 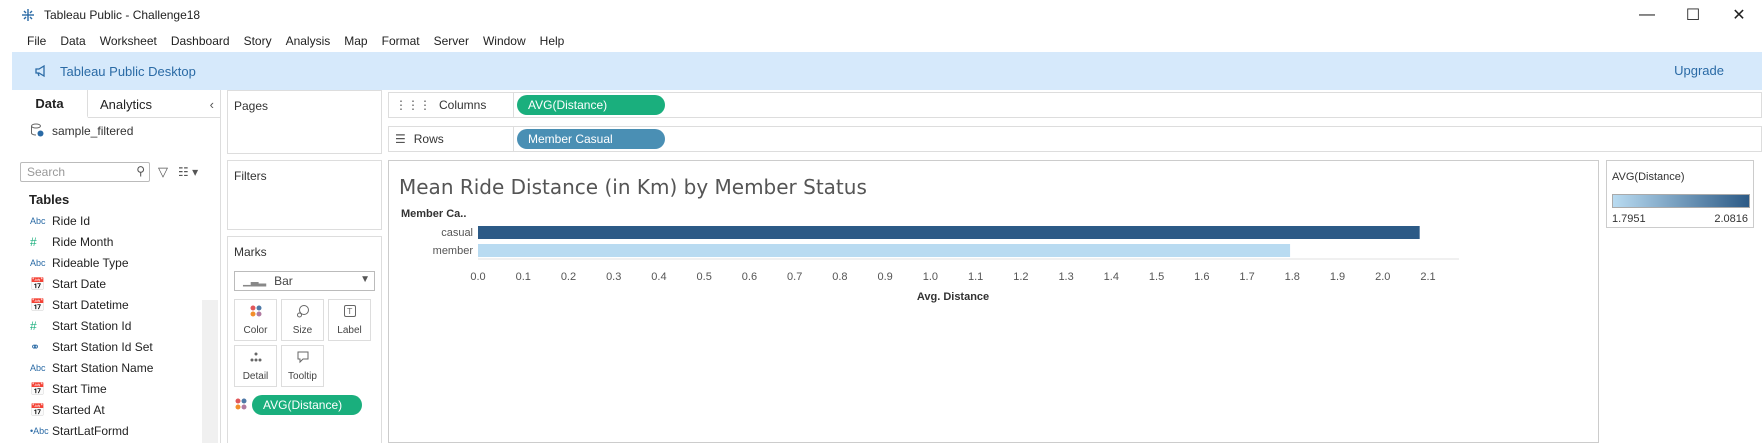 I want to click on field-item: ⚭ Start Station Id Set, so click(x=116, y=346).